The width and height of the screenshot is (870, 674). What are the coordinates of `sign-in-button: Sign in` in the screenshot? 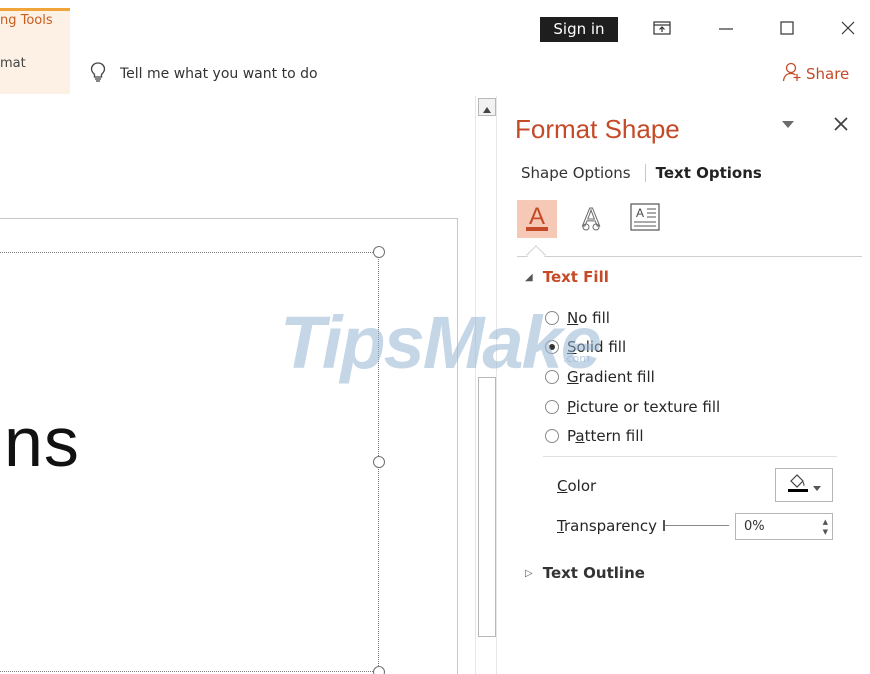 It's located at (579, 29).